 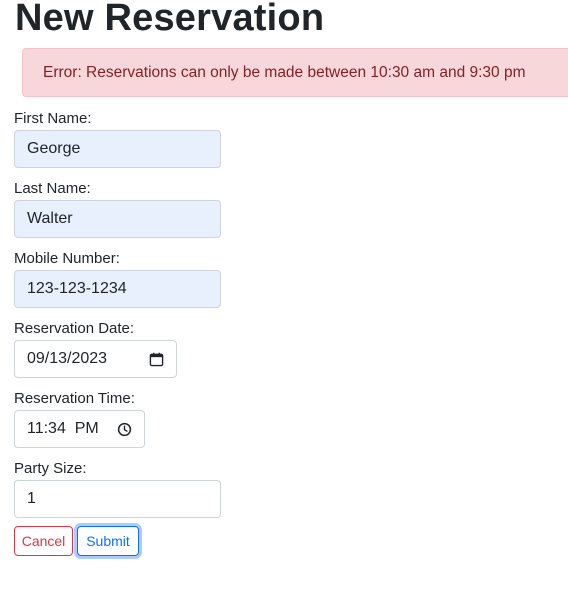 What do you see at coordinates (52, 188) in the screenshot?
I see `last-name-label: Last Name:` at bounding box center [52, 188].